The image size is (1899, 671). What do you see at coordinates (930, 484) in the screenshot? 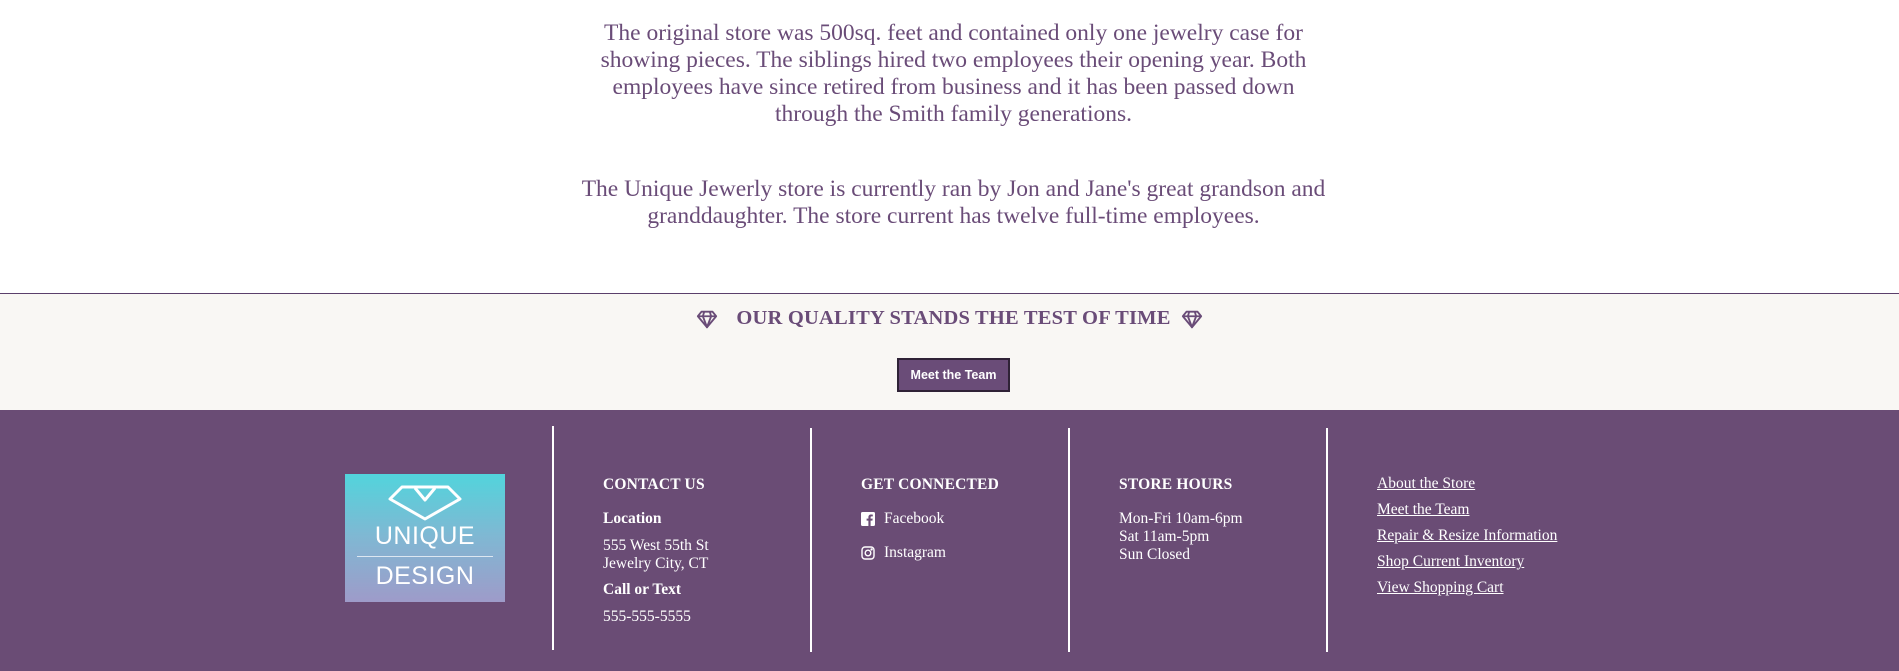
I see `connected-heading: GET CONNECTED` at bounding box center [930, 484].